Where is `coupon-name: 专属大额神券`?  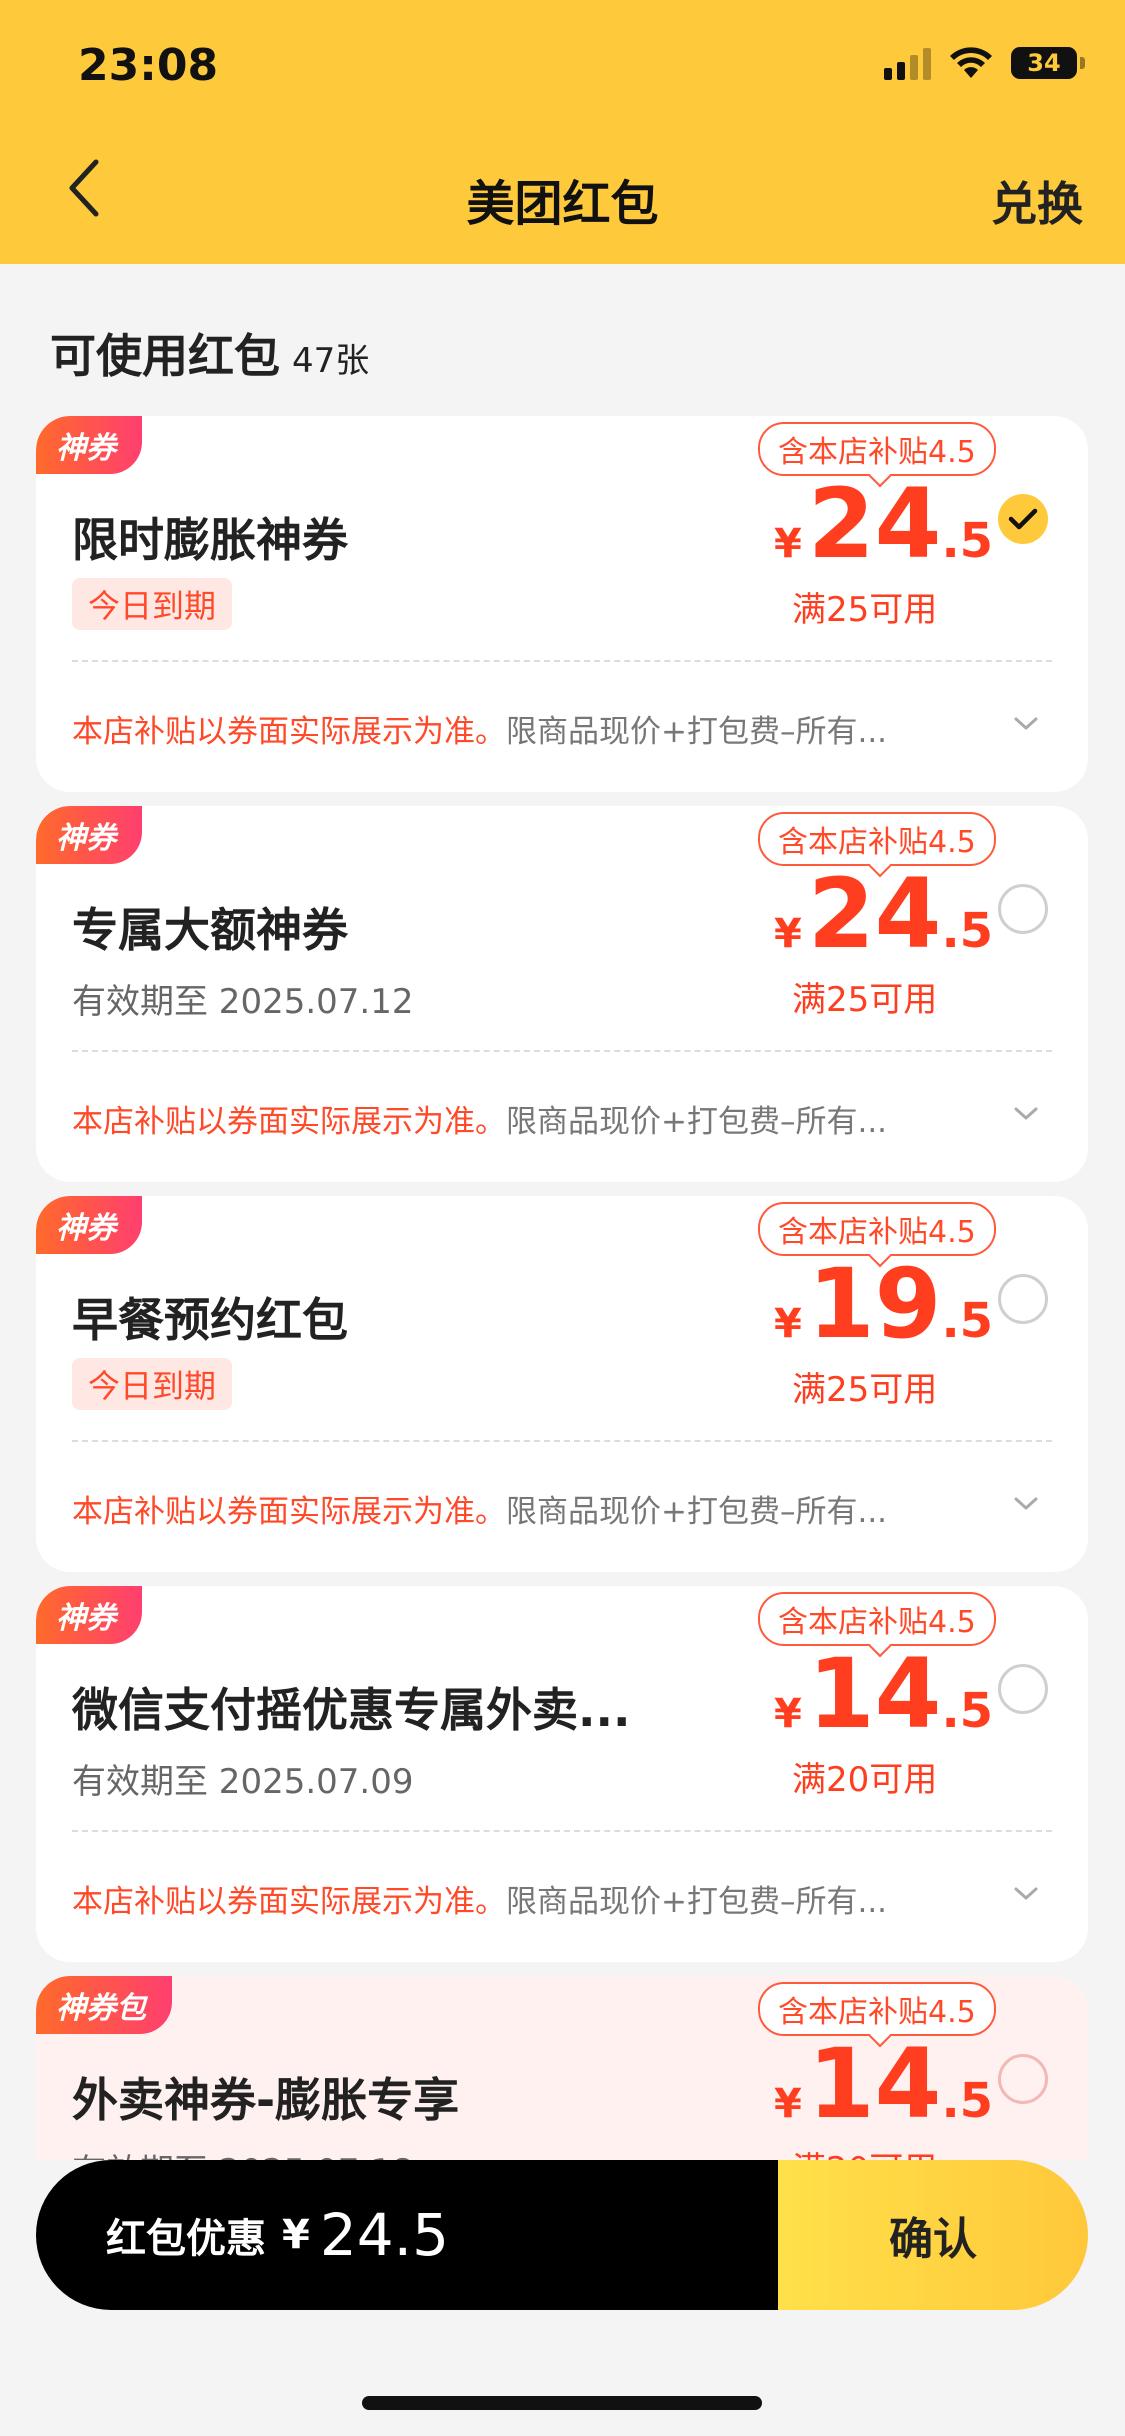
coupon-name: 专属大额神券 is located at coordinates (210, 930).